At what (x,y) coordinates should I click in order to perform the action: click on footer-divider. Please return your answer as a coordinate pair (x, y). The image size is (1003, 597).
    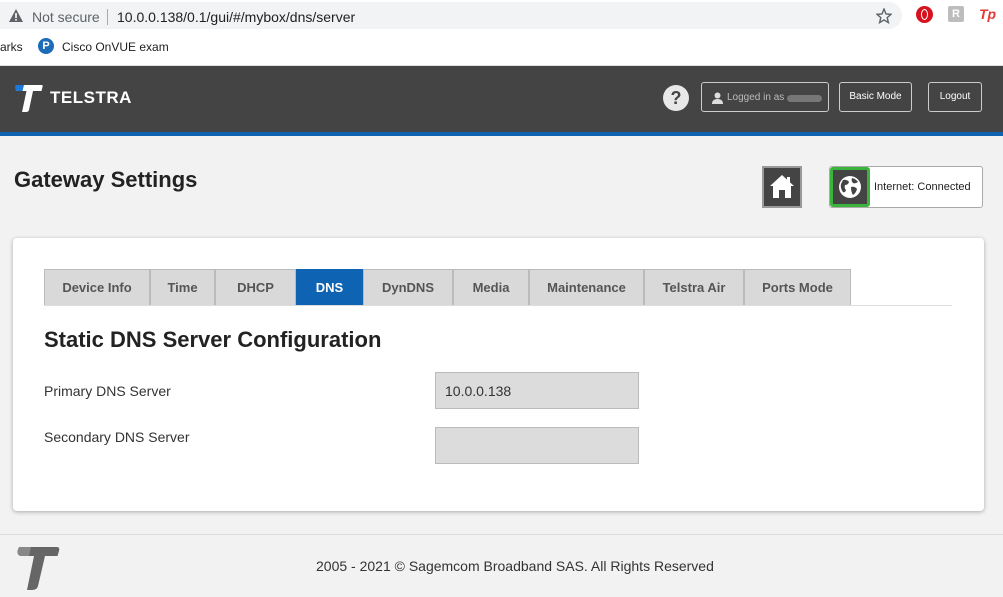
    Looking at the image, I should click on (501, 534).